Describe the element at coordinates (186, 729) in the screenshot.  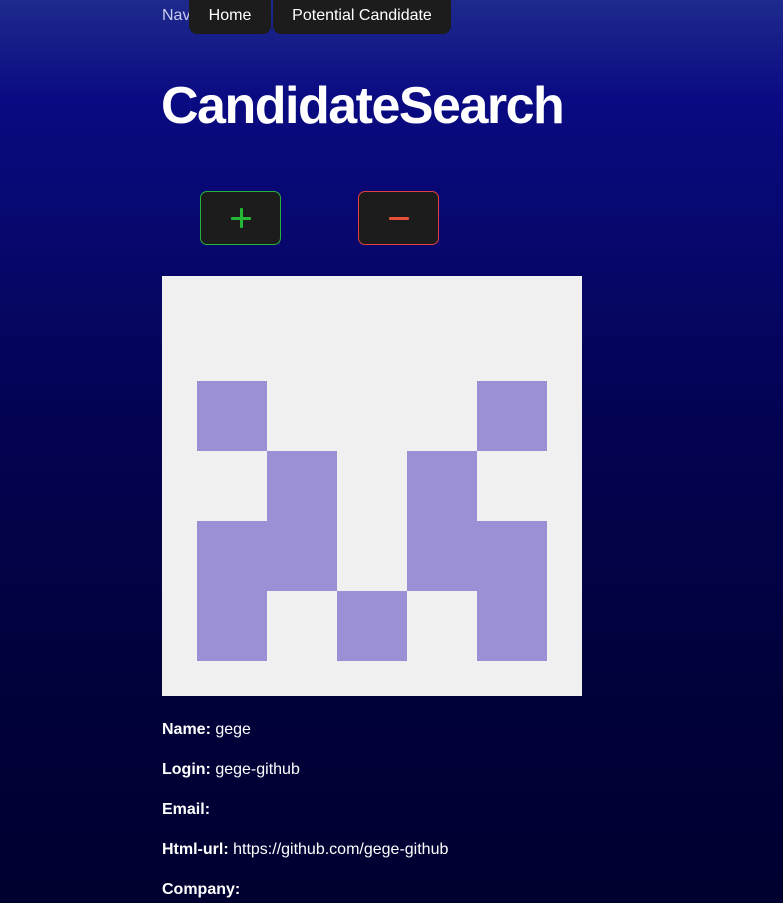
I see `field-label: Name:` at that location.